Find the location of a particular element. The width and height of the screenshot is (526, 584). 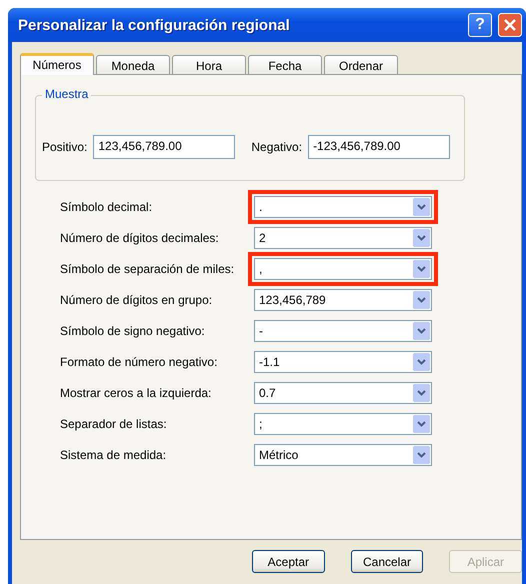

setting-label: Símbolo decimal: is located at coordinates (107, 207).